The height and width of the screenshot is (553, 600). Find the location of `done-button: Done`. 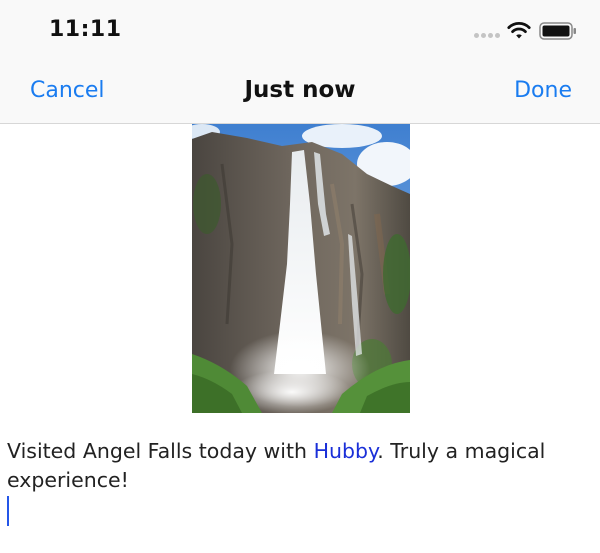

done-button: Done is located at coordinates (543, 90).